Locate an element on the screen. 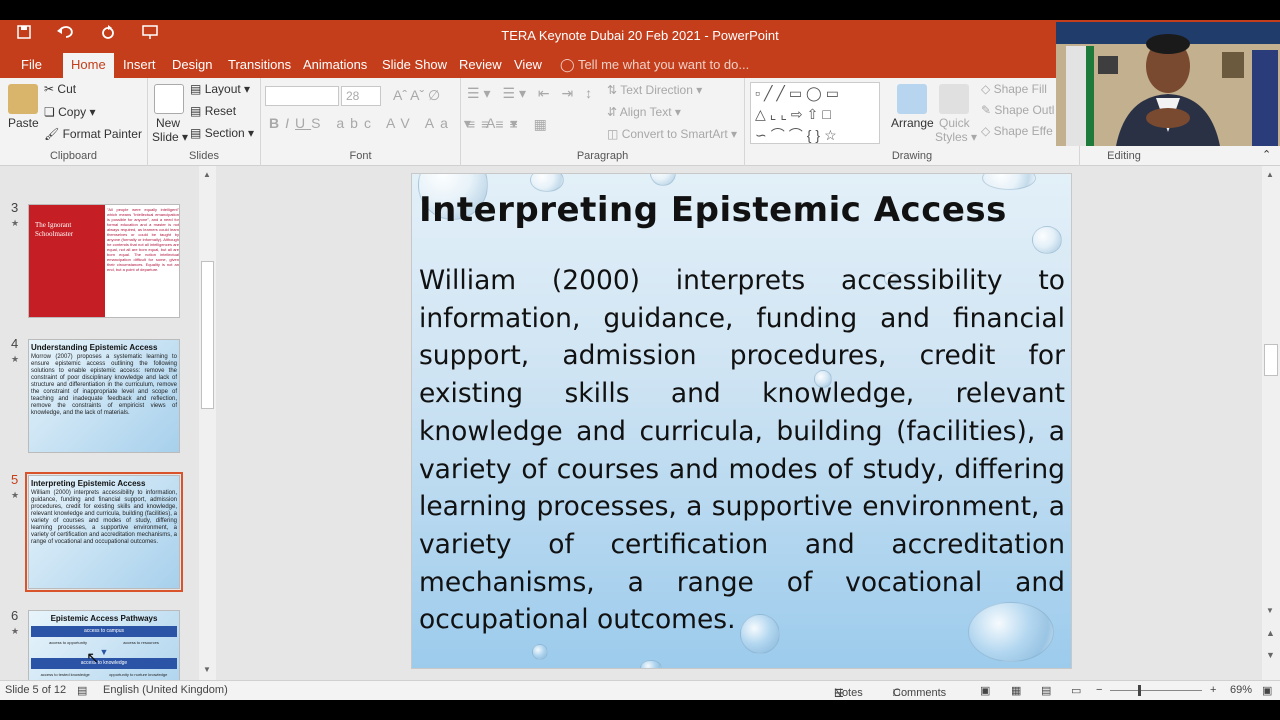 Image resolution: width=1280 pixels, height=720 pixels. language-indicator: English (United Kingdom) is located at coordinates (165, 690).